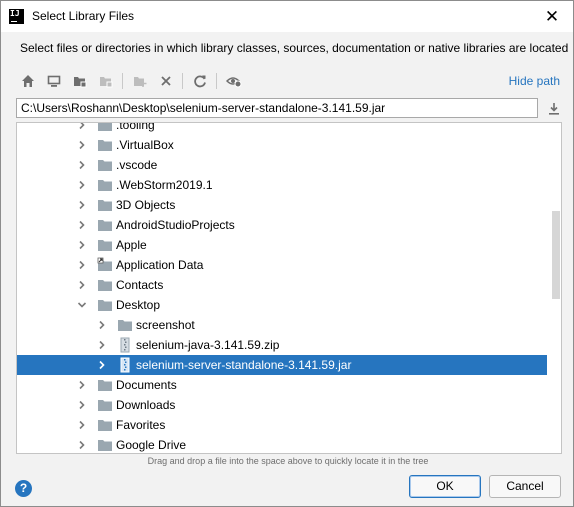 The height and width of the screenshot is (507, 574). What do you see at coordinates (244, 365) in the screenshot?
I see `tree-row-label: selenium-server-standalone-3.141.59.jar` at bounding box center [244, 365].